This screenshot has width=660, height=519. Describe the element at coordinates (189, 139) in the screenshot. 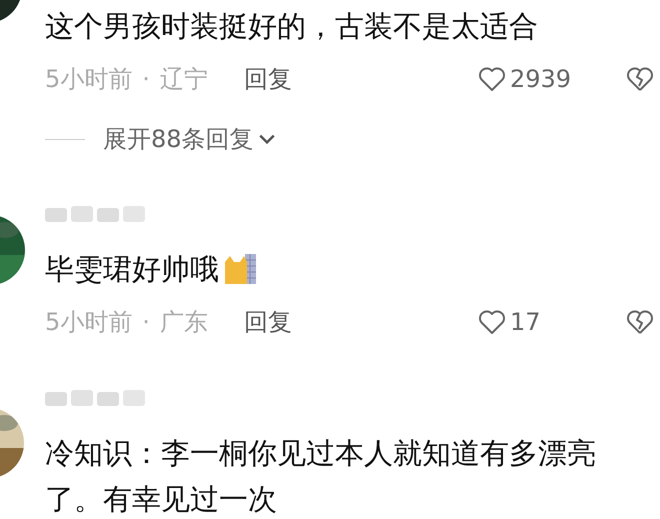

I see `expand-replies-button: 展开88条回复` at that location.